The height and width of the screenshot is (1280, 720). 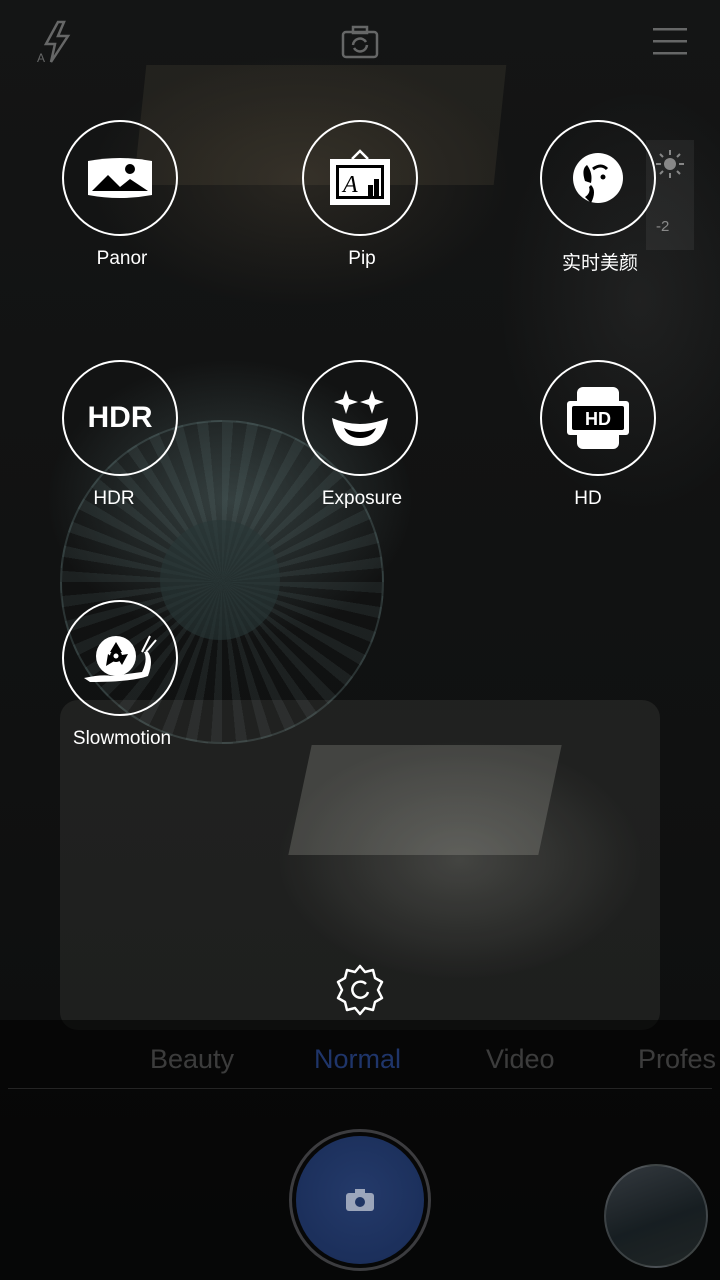 What do you see at coordinates (520, 1059) in the screenshot?
I see `tab-video: Video` at bounding box center [520, 1059].